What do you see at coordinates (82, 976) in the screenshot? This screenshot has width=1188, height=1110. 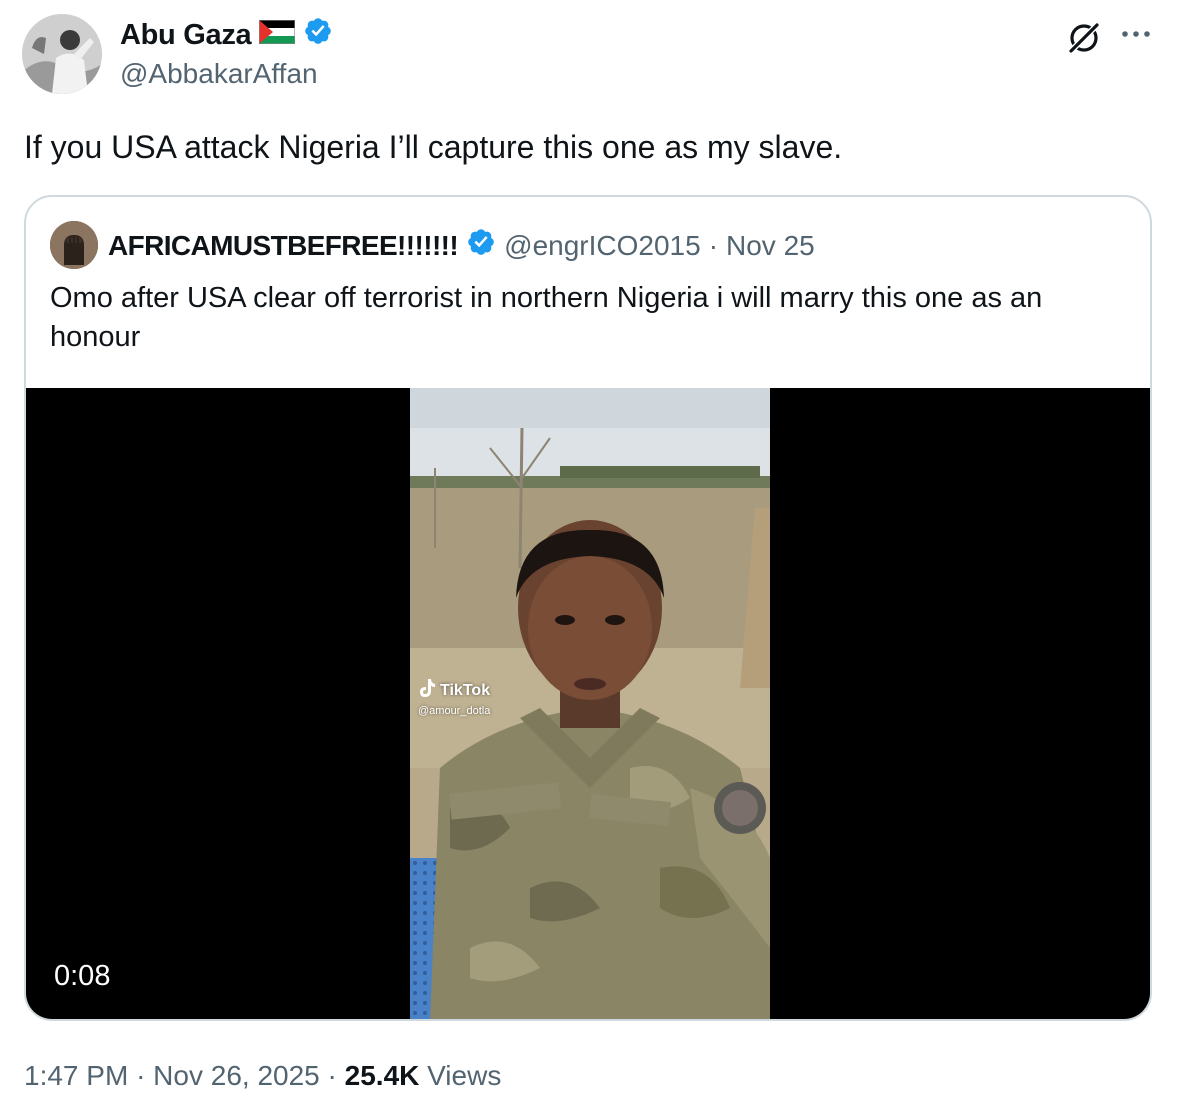 I see `video-duration: 0:08` at bounding box center [82, 976].